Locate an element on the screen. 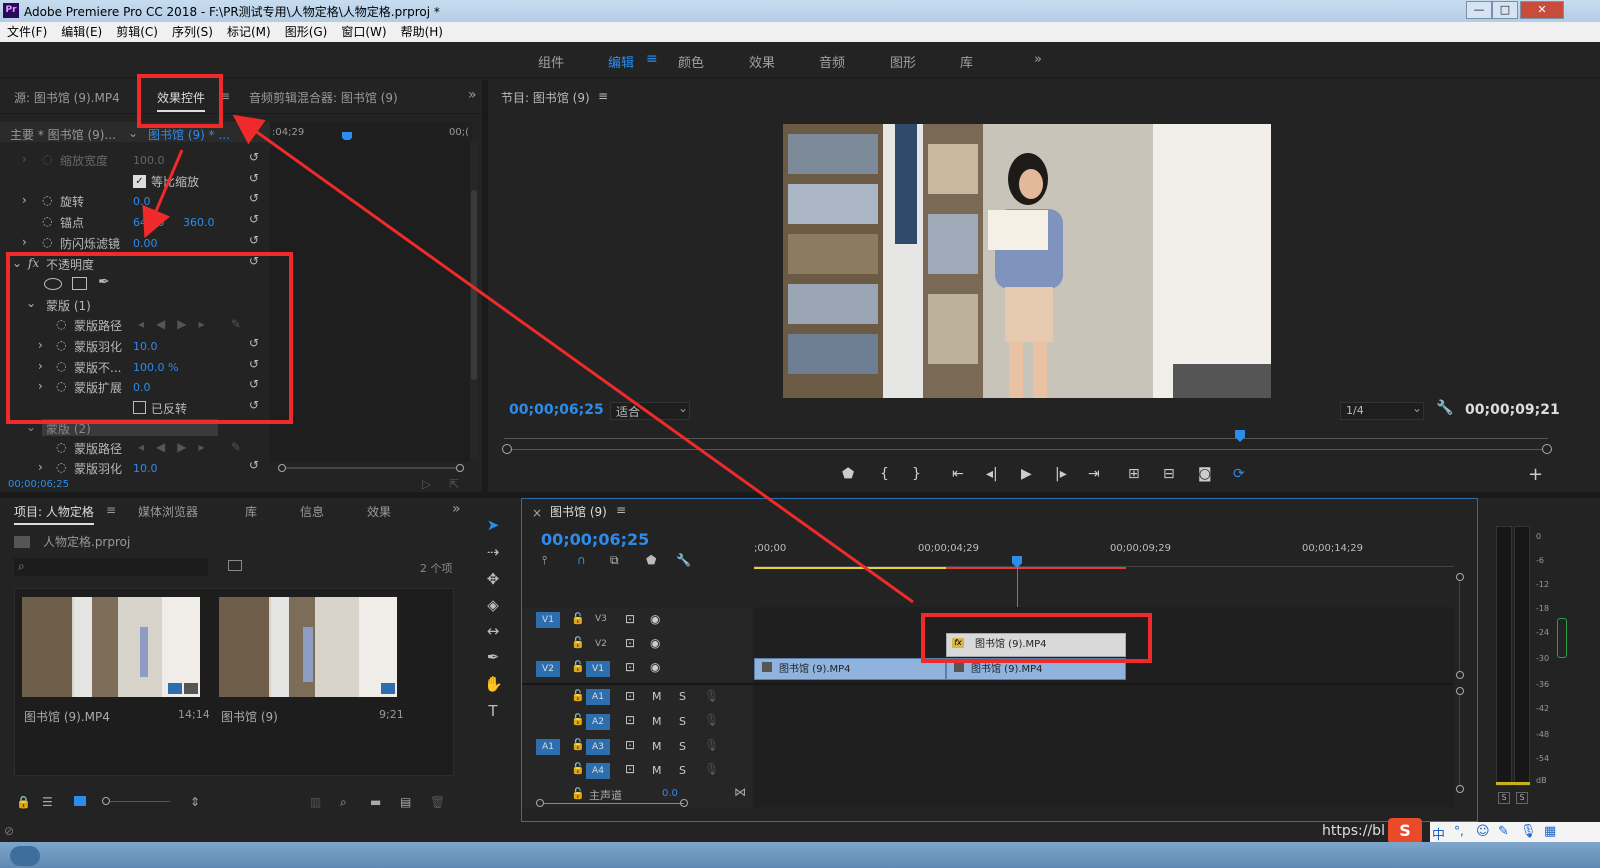 Image resolution: width=1600 pixels, height=868 pixels. minimize-button: — is located at coordinates (1479, 10).